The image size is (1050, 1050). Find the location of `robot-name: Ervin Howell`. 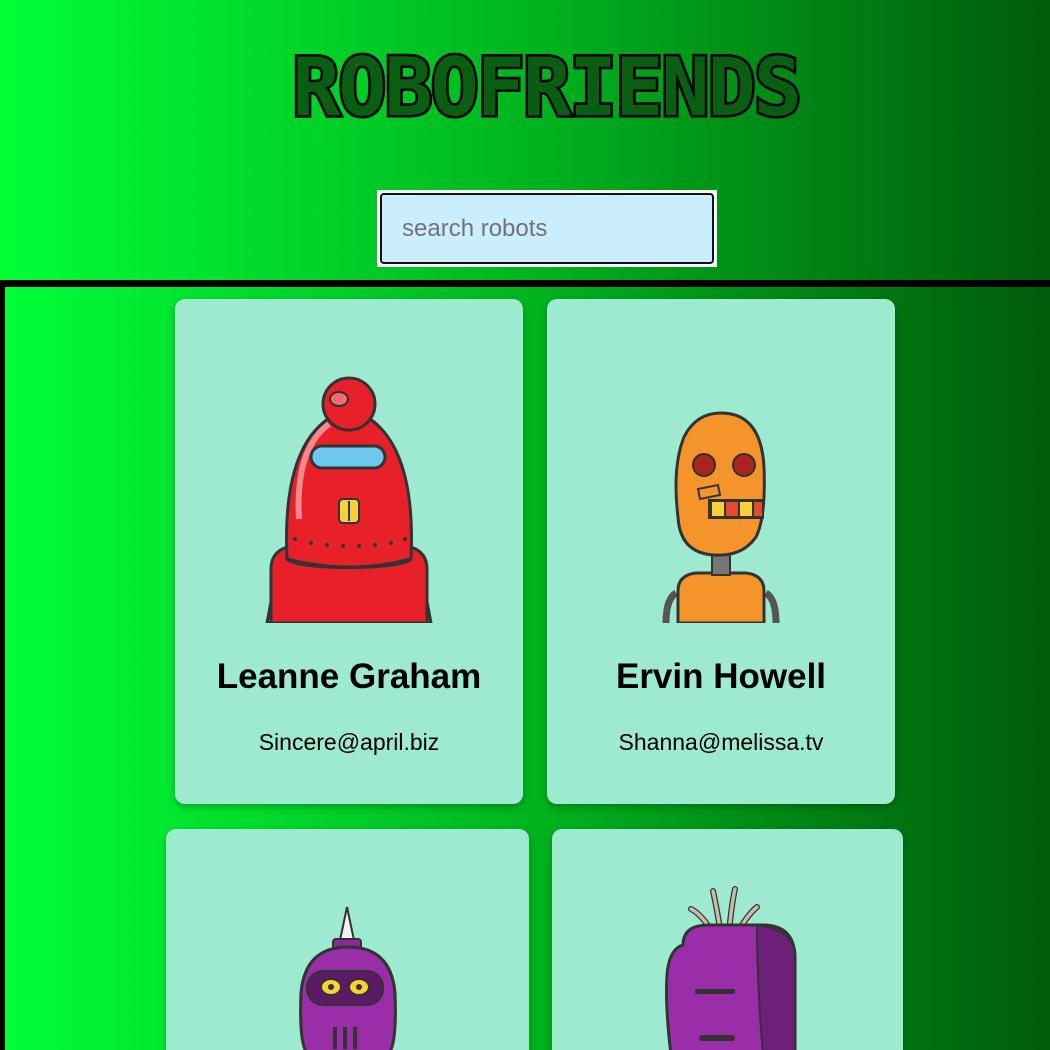

robot-name: Ervin Howell is located at coordinates (721, 676).